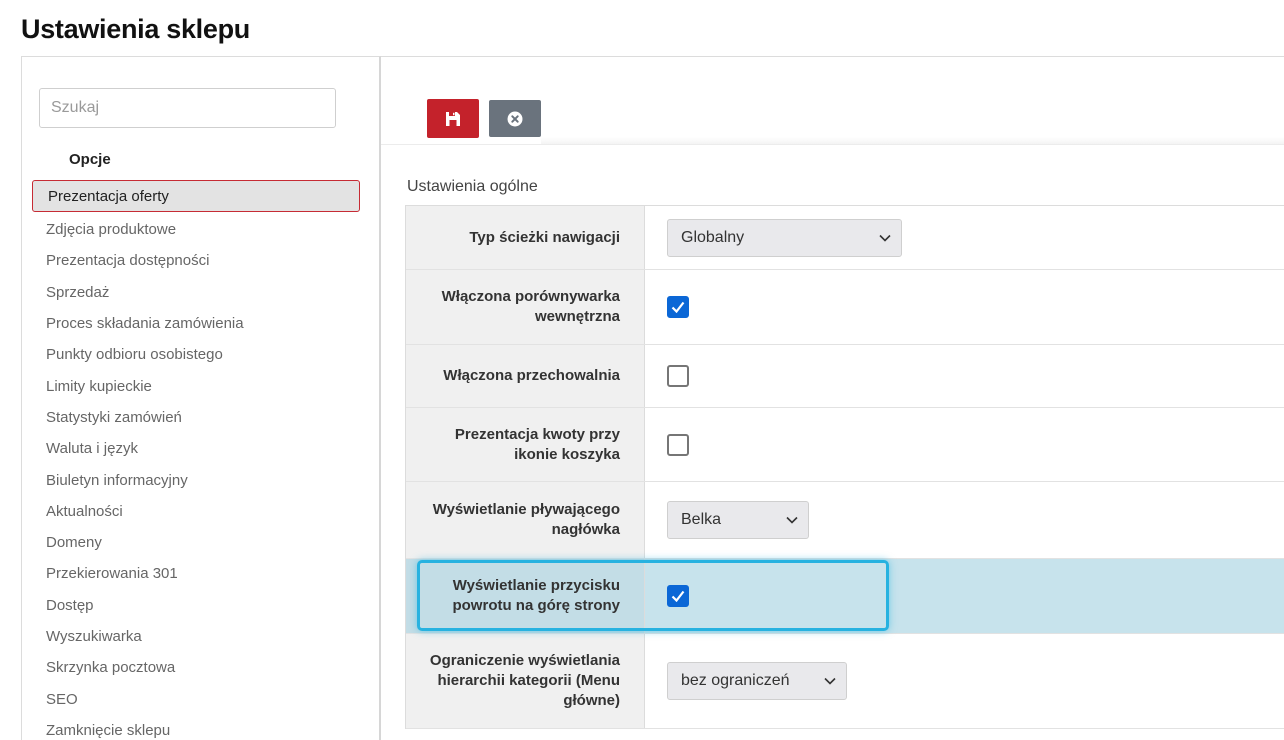  What do you see at coordinates (525, 307) in the screenshot?
I see `setting-label: Włączona porównywarka wewnętrzna` at bounding box center [525, 307].